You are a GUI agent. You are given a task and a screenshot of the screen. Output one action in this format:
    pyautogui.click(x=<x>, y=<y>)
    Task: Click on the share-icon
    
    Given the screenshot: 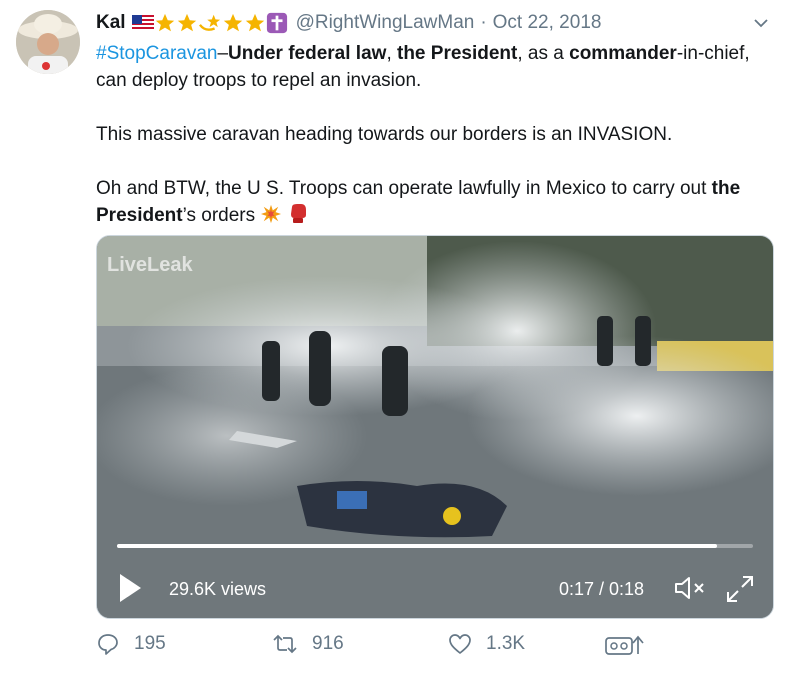 What is the action you would take?
    pyautogui.click(x=624, y=645)
    